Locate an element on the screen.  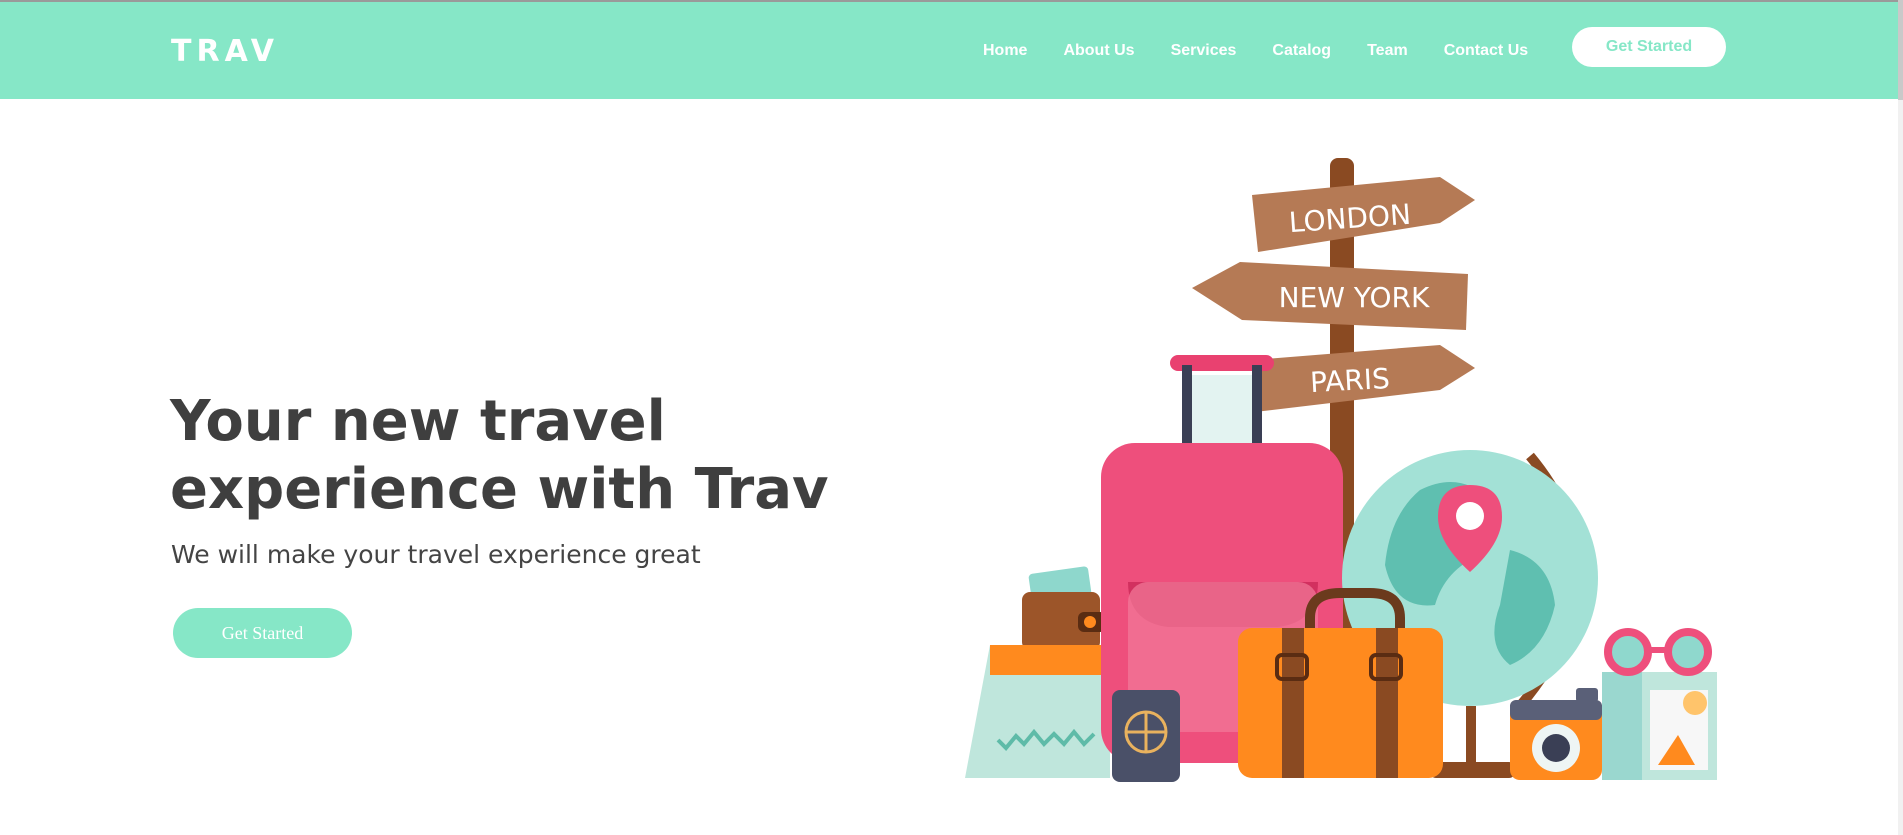
nav-team: Team is located at coordinates (1387, 51).